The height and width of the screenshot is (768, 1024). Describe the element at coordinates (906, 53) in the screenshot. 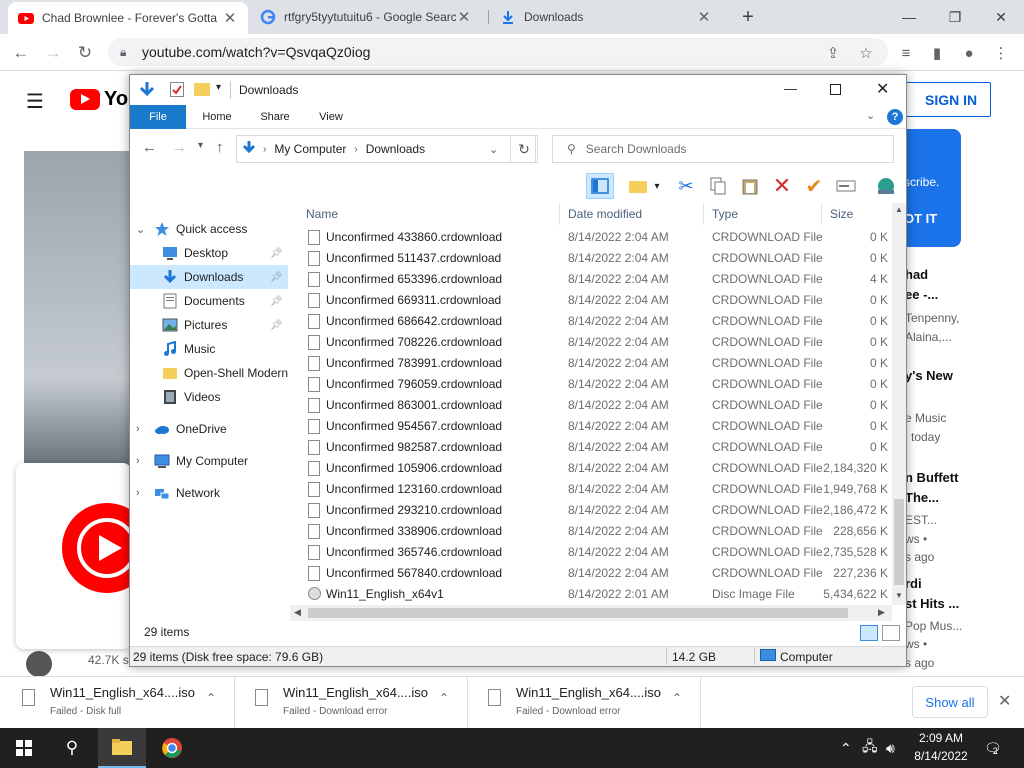

I see `media-control-icon: ≡` at that location.